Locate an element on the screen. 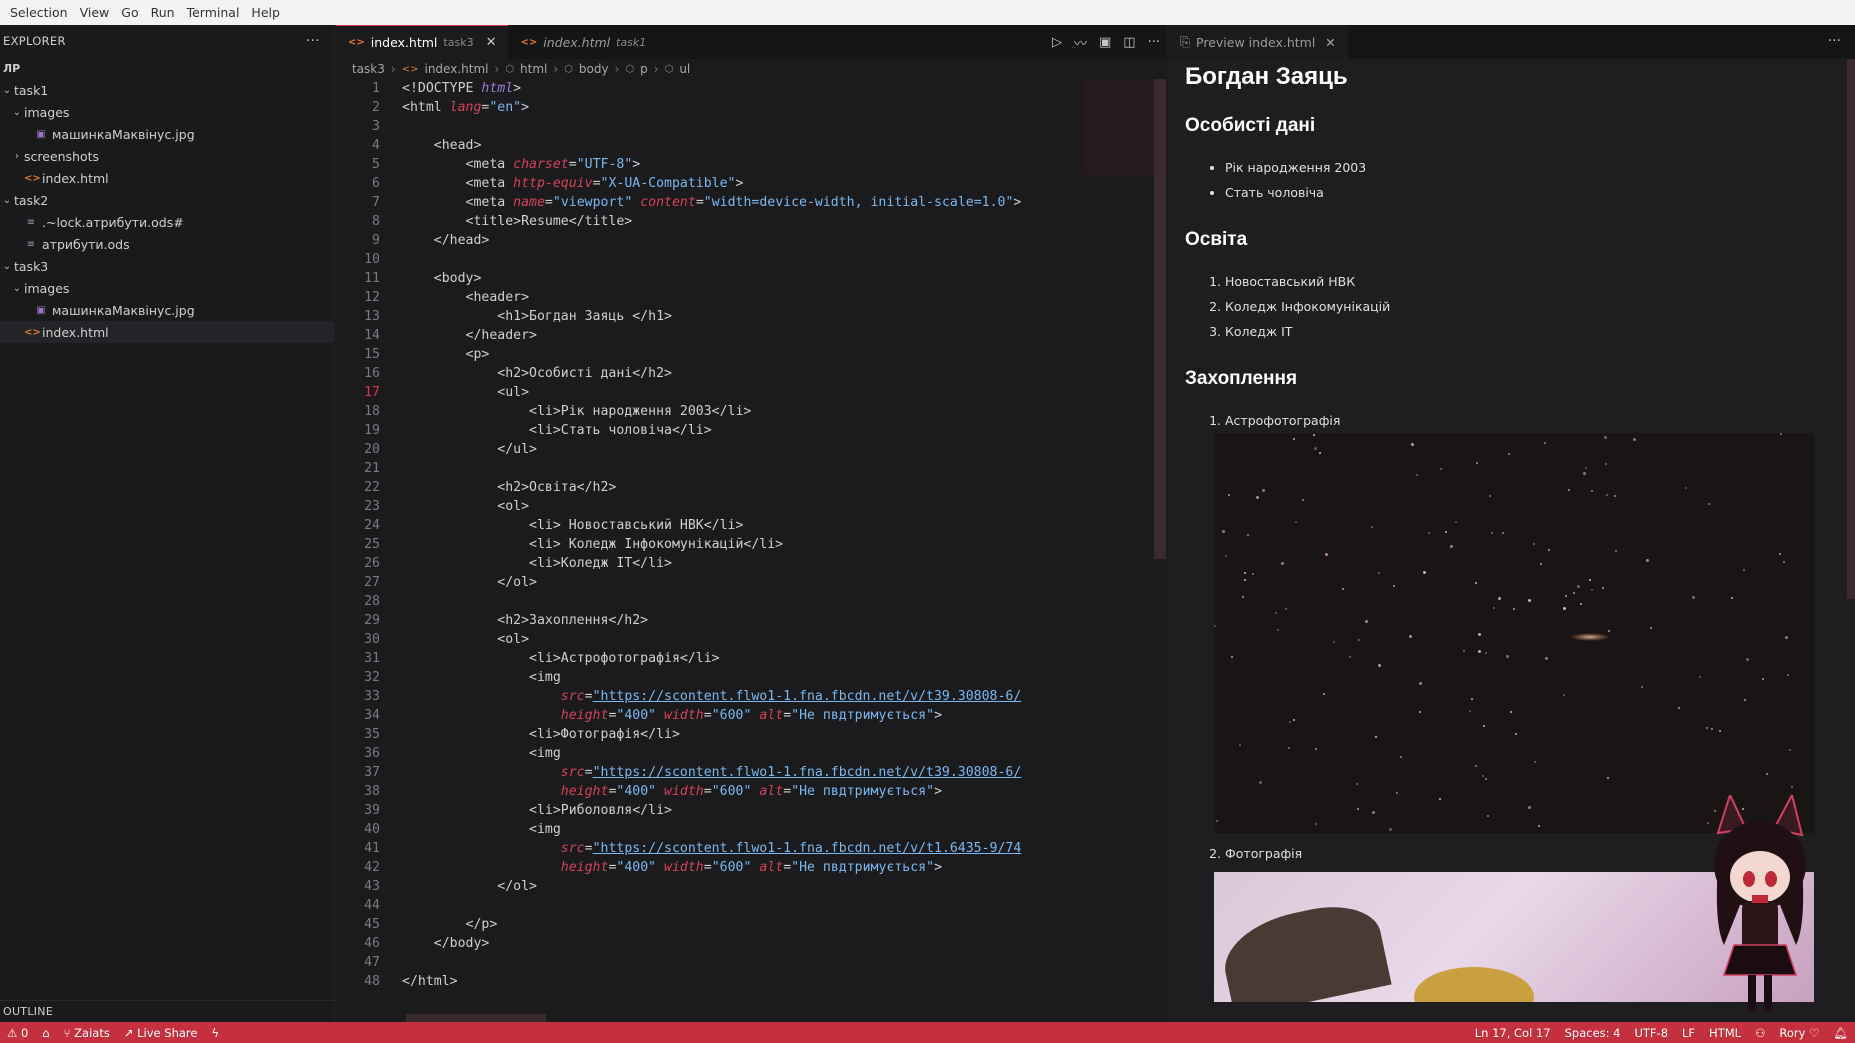  code-line: 3 is located at coordinates (751, 126).